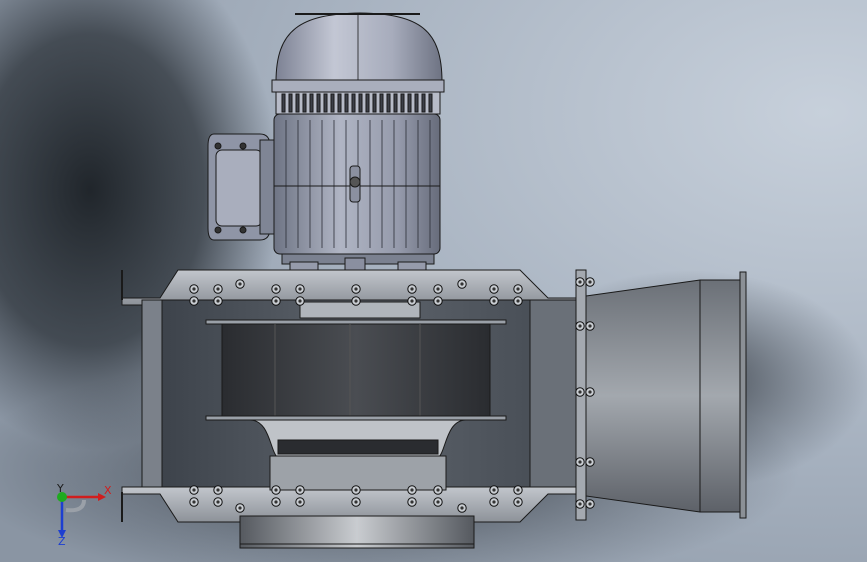 This screenshot has height=562, width=867. I want to click on triad-x-label: X, so click(108, 490).